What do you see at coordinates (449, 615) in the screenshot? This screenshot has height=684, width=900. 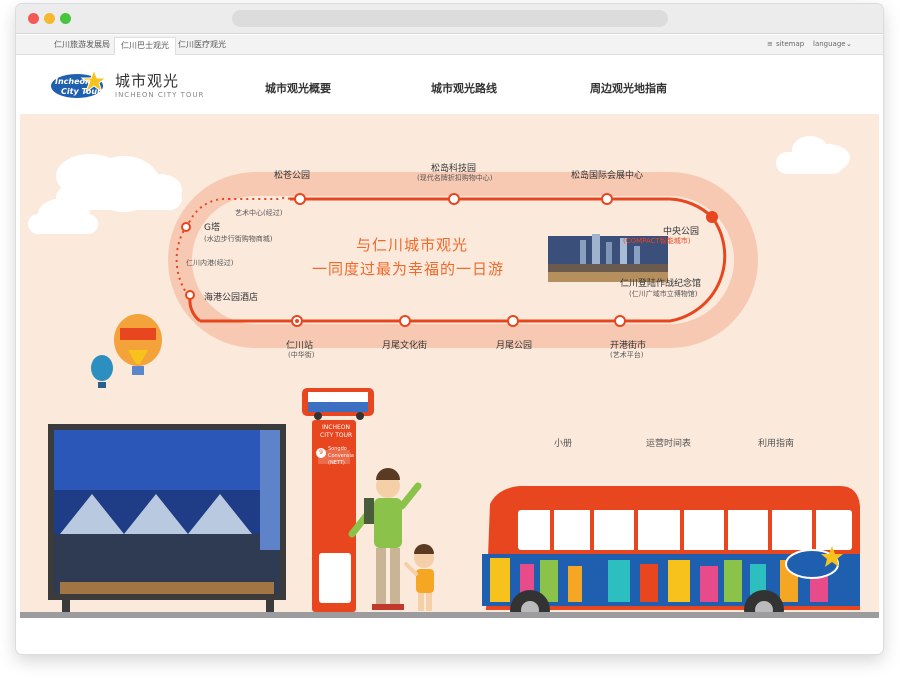 I see `ground-strip` at bounding box center [449, 615].